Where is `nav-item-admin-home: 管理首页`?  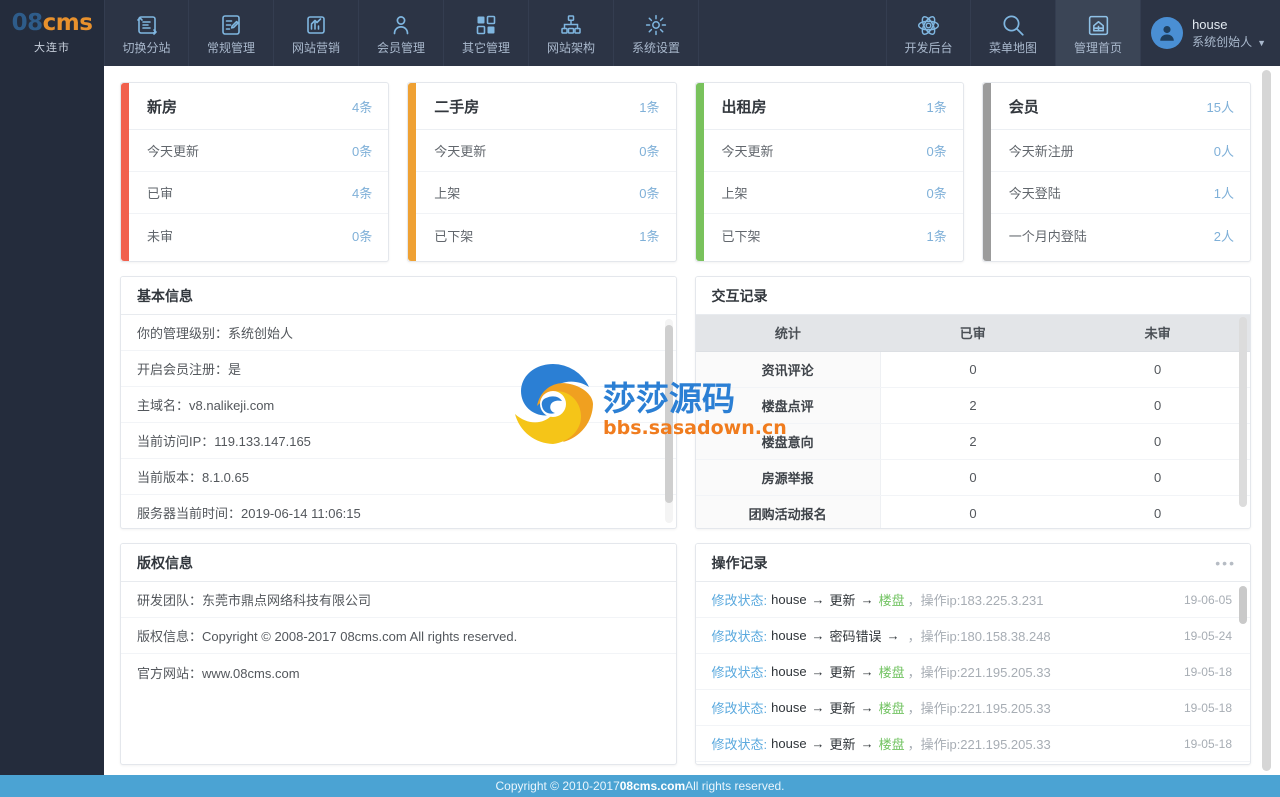
nav-item-admin-home: 管理首页 is located at coordinates (1099, 33).